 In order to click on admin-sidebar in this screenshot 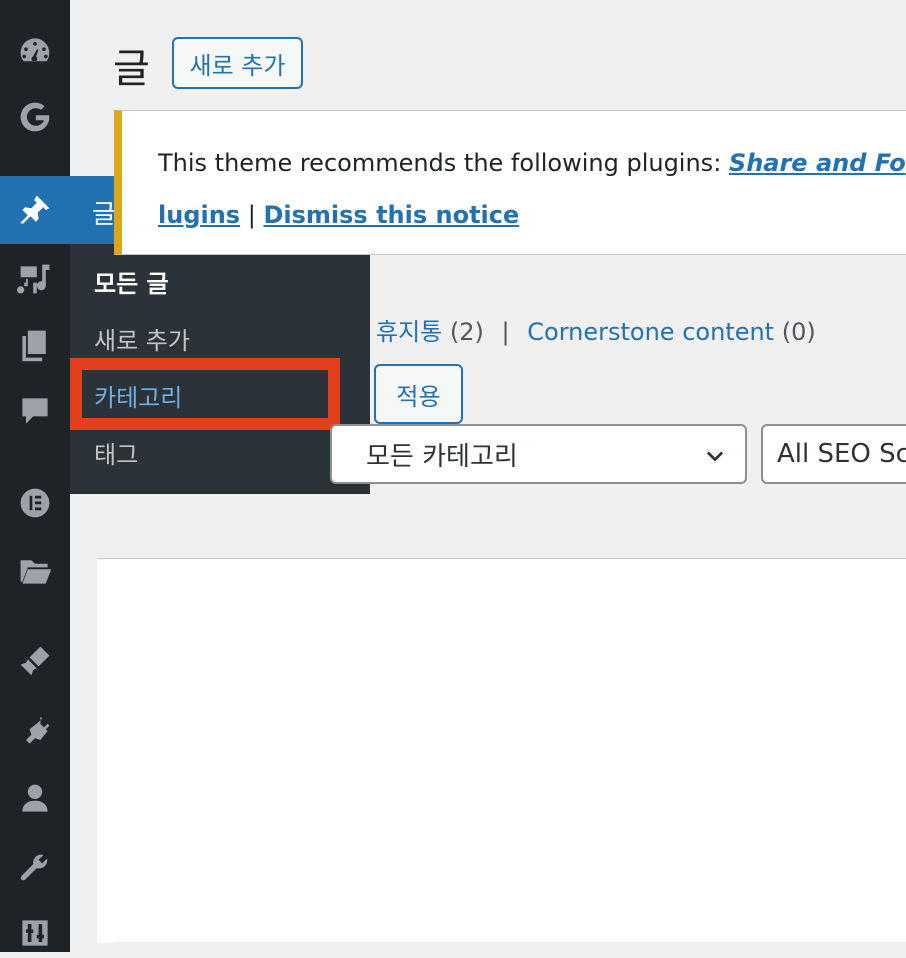, I will do `click(35, 476)`.